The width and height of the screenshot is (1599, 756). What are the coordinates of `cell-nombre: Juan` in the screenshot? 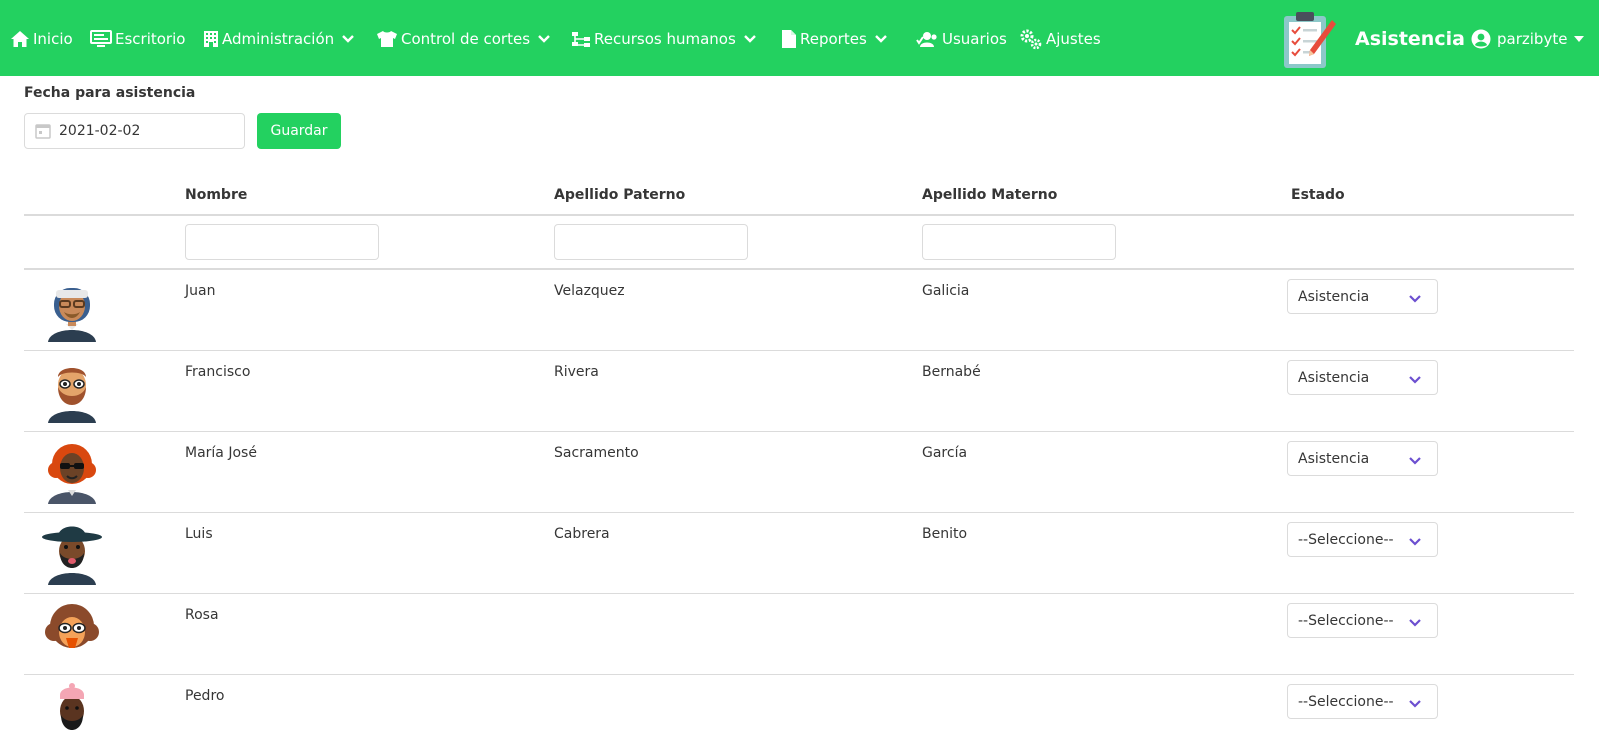 It's located at (200, 291).